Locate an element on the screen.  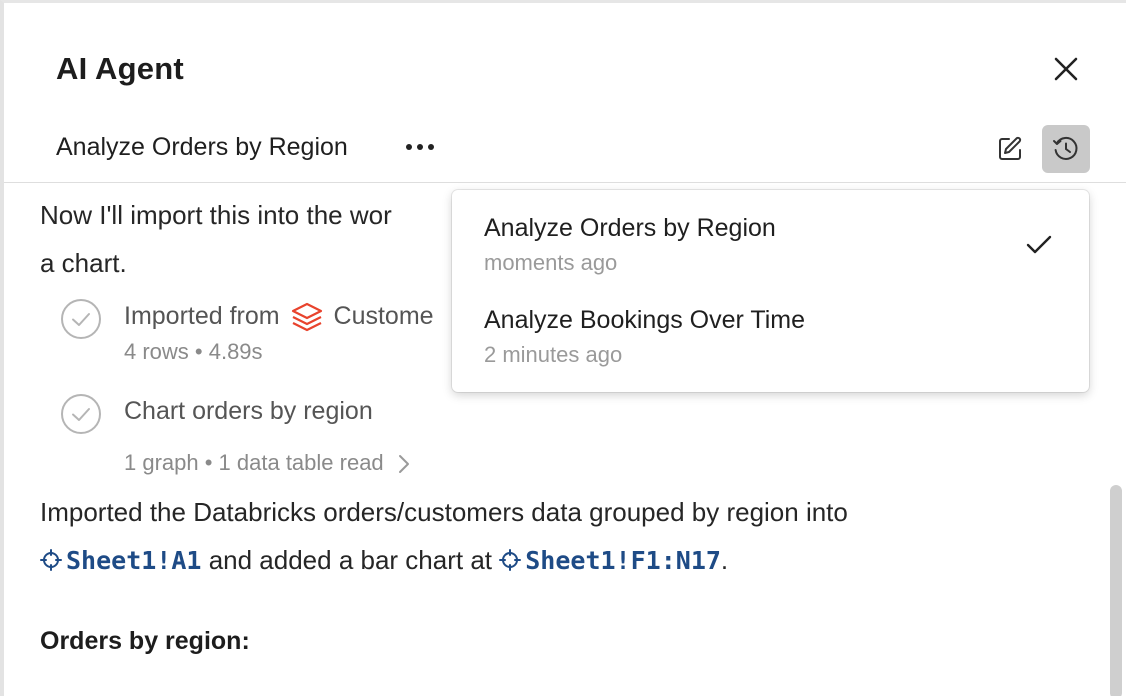
edit-icon is located at coordinates (1010, 148).